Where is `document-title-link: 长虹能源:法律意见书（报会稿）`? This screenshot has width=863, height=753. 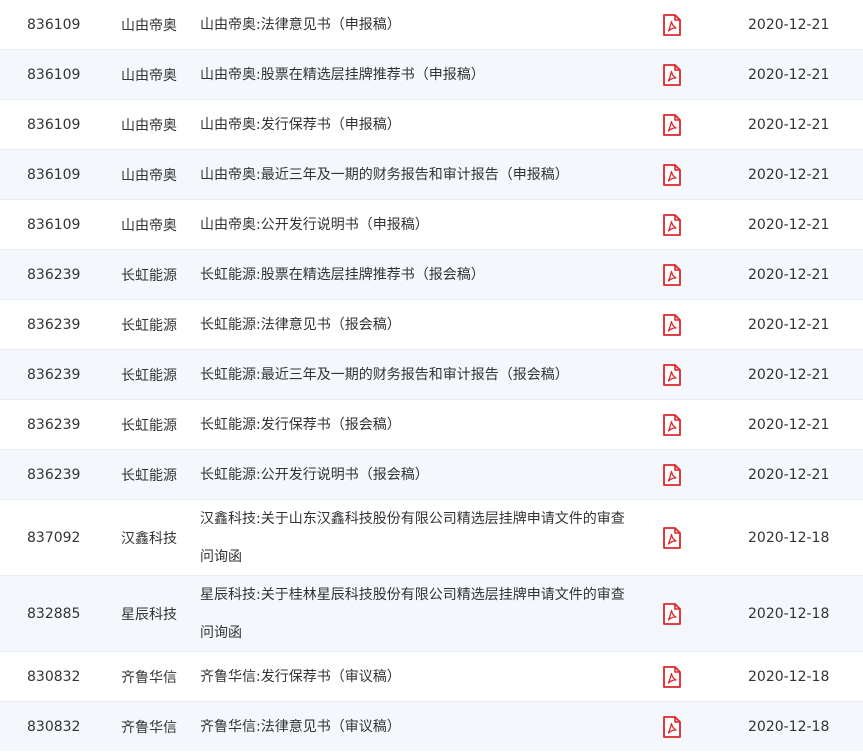
document-title-link: 长虹能源:法律意见书（报会稿） is located at coordinates (415, 325).